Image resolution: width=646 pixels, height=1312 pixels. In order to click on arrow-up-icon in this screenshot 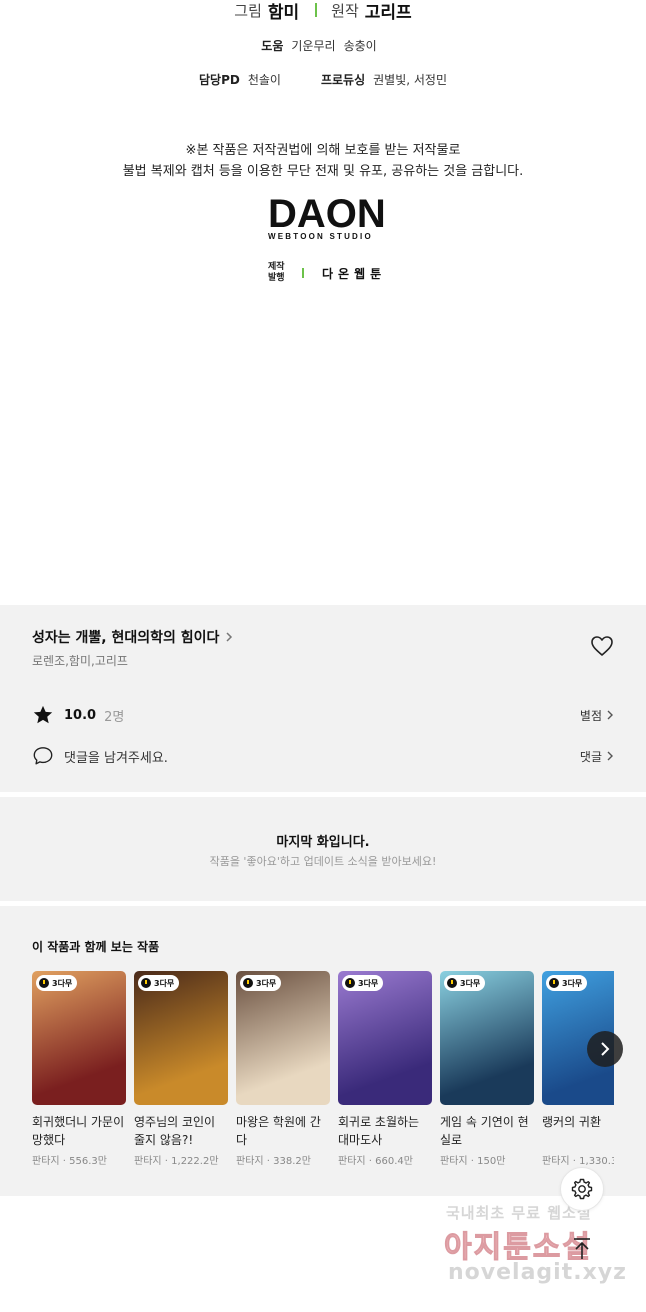, I will do `click(582, 1248)`.